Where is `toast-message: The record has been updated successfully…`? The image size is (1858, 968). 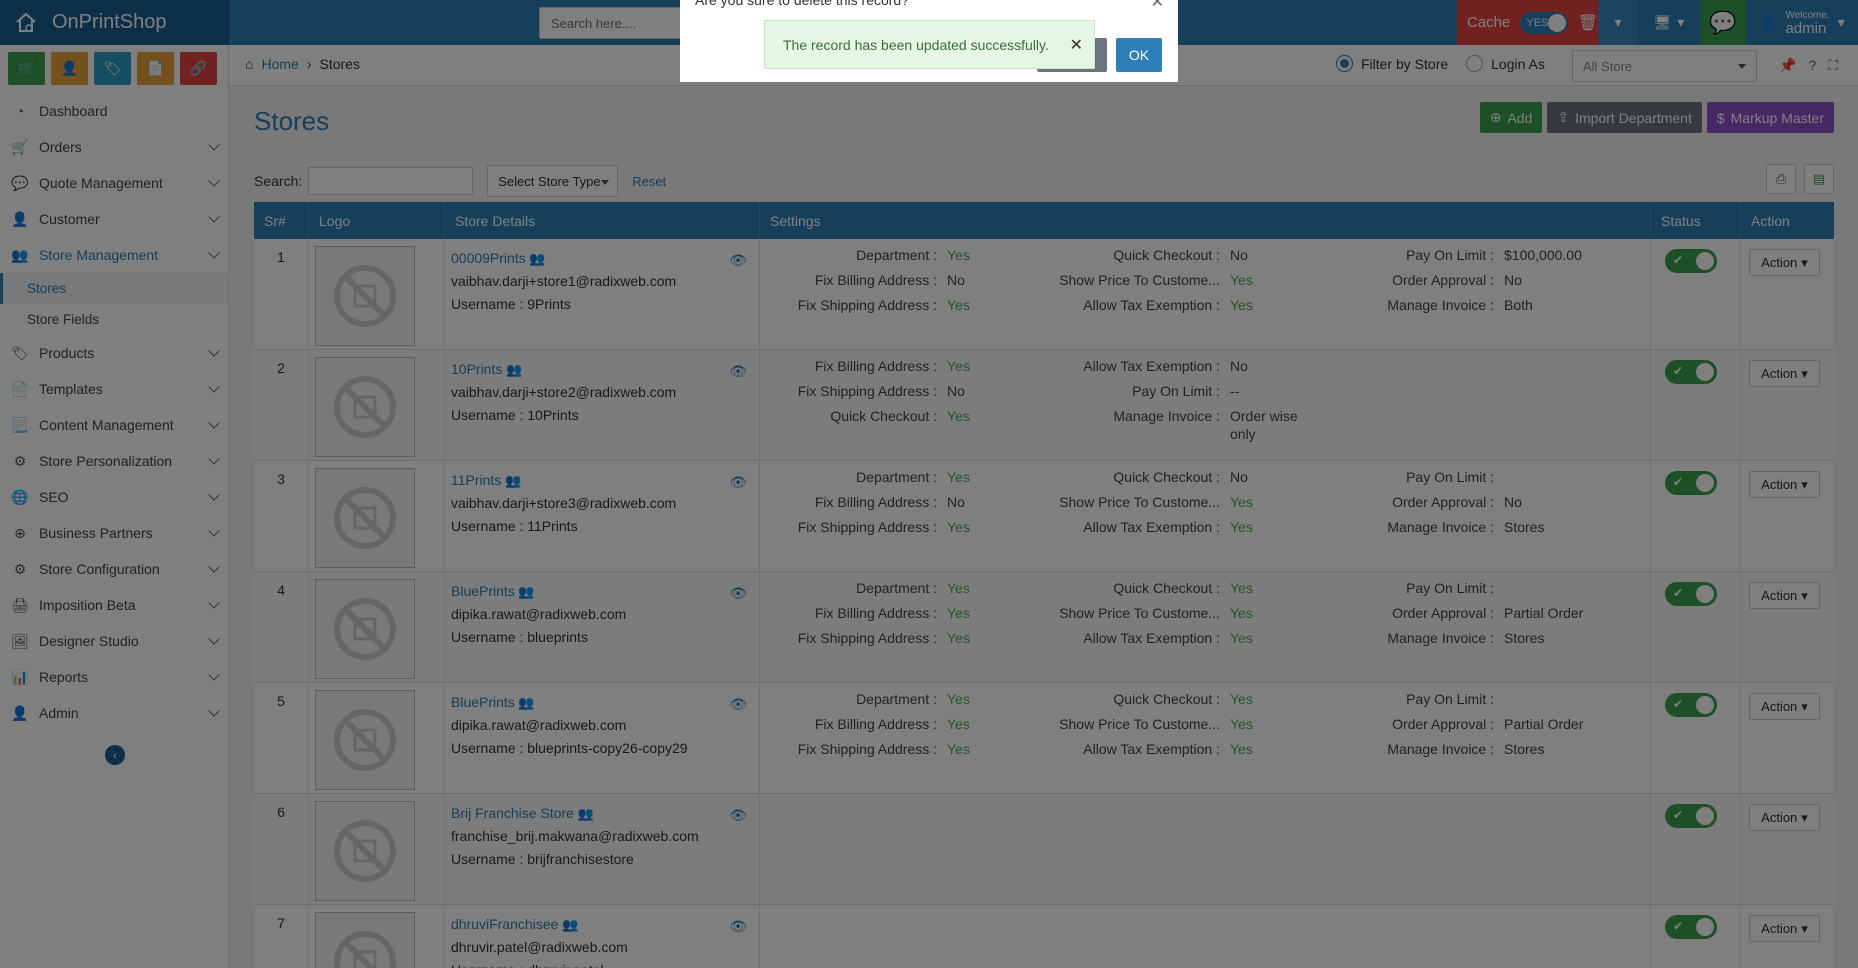
toast-message: The record has been updated successfully… is located at coordinates (916, 44).